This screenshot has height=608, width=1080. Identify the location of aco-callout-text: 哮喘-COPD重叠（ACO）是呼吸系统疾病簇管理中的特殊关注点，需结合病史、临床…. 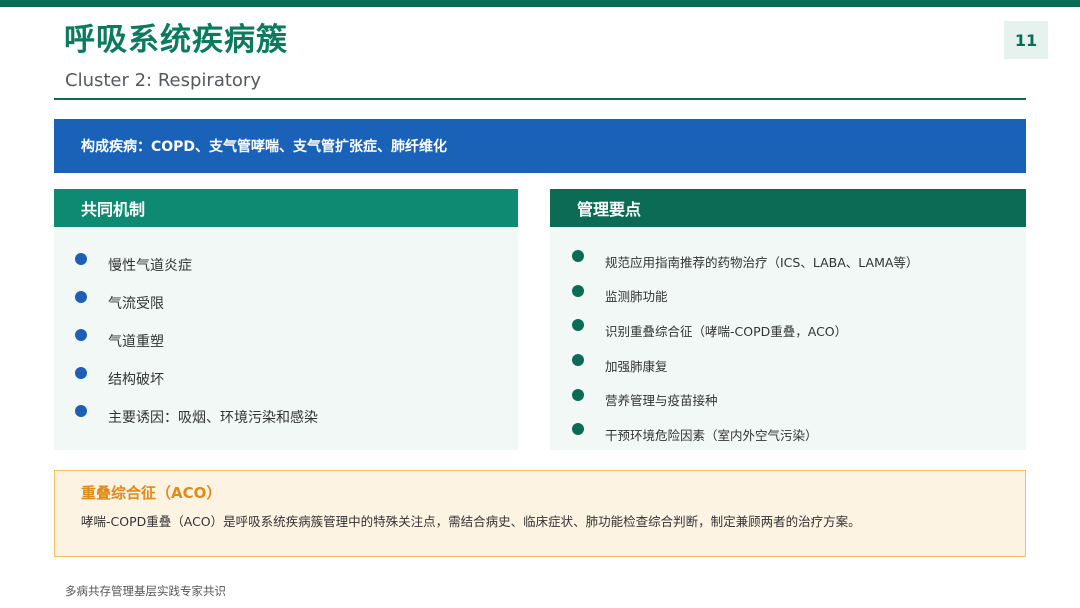
(471, 521).